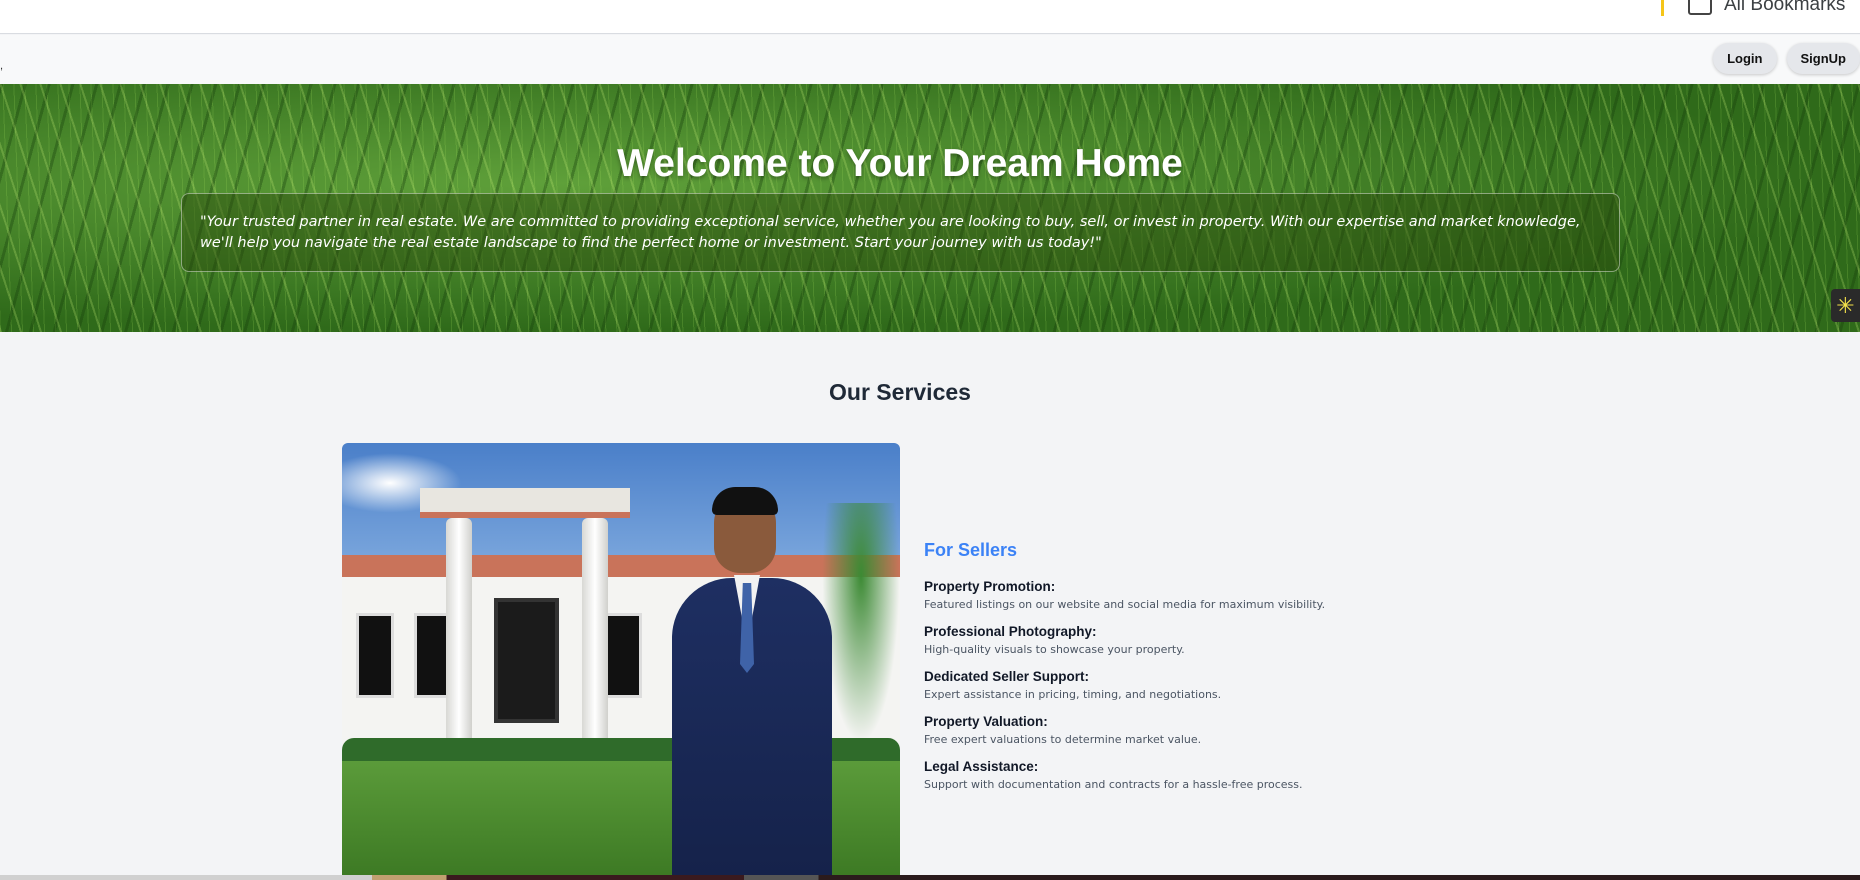 This screenshot has width=1860, height=880. What do you see at coordinates (981, 766) in the screenshot?
I see `service-title: Legal Assistance:` at bounding box center [981, 766].